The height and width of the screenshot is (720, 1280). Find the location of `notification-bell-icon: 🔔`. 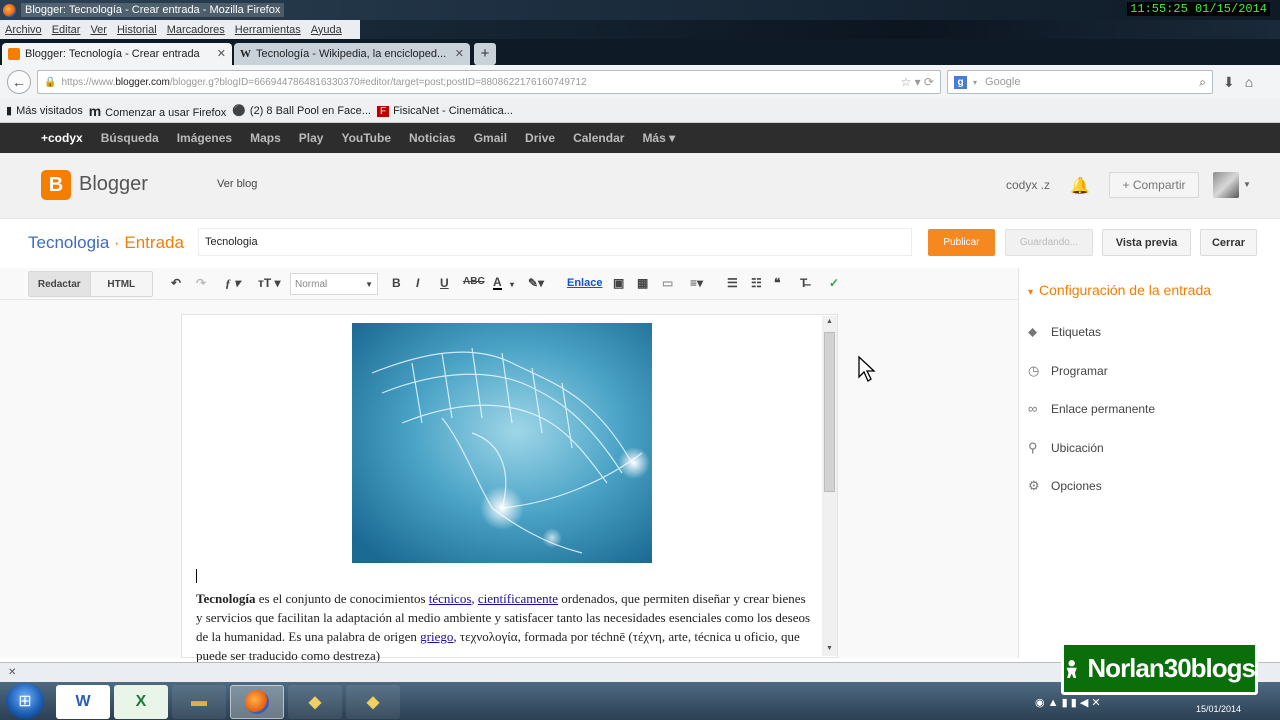

notification-bell-icon: 🔔 is located at coordinates (1080, 186).